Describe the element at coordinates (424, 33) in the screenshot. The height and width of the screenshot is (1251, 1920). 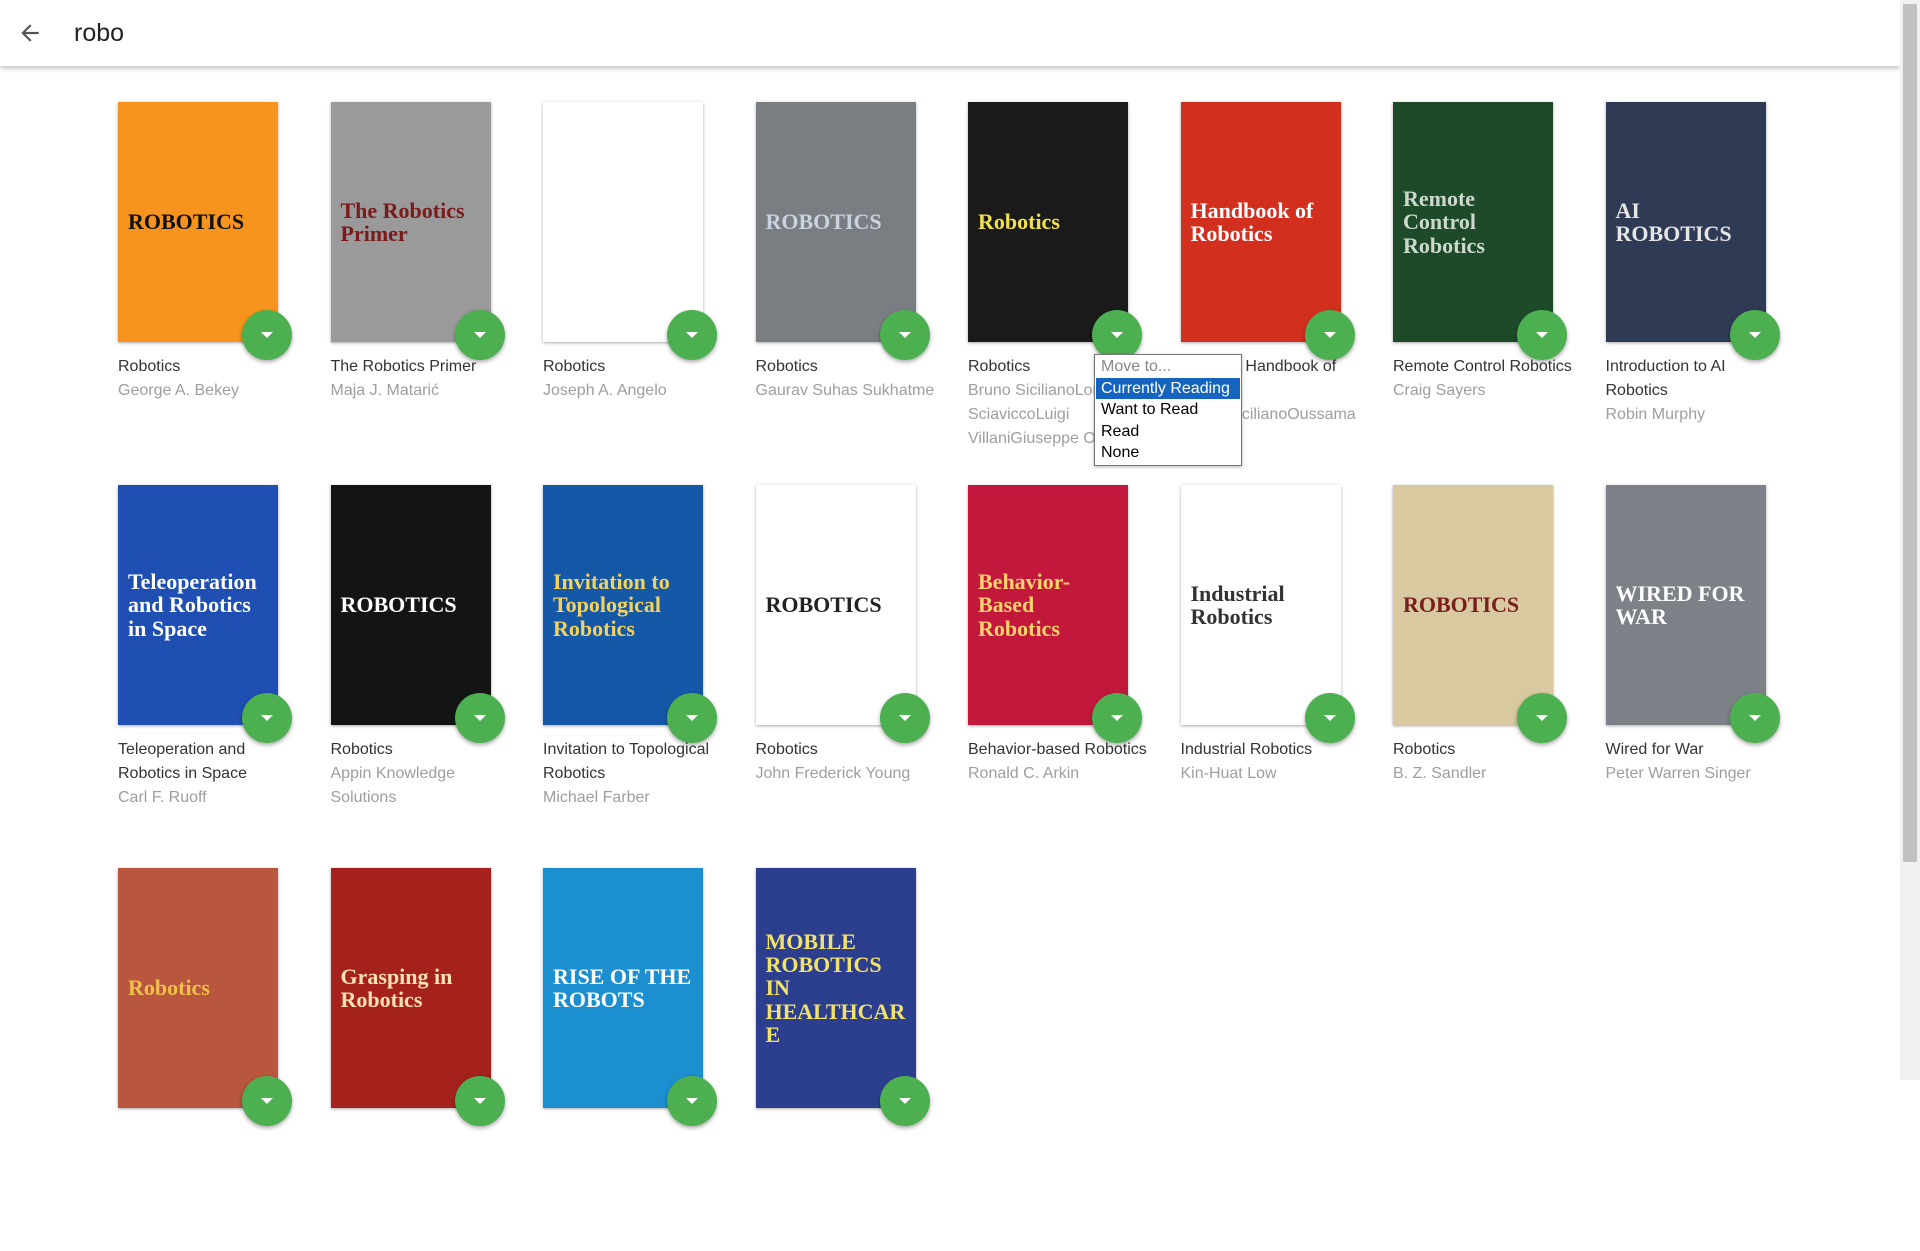
I see `search-input` at that location.